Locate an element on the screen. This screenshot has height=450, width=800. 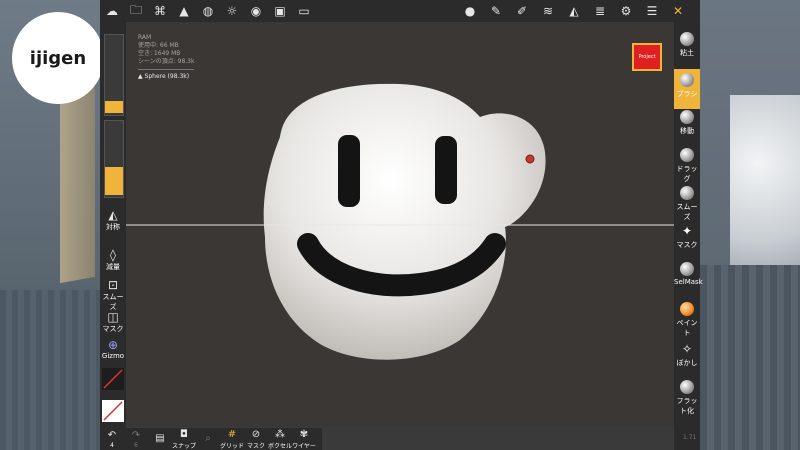
mask-view-button: ⊘ マスク is located at coordinates (256, 439).